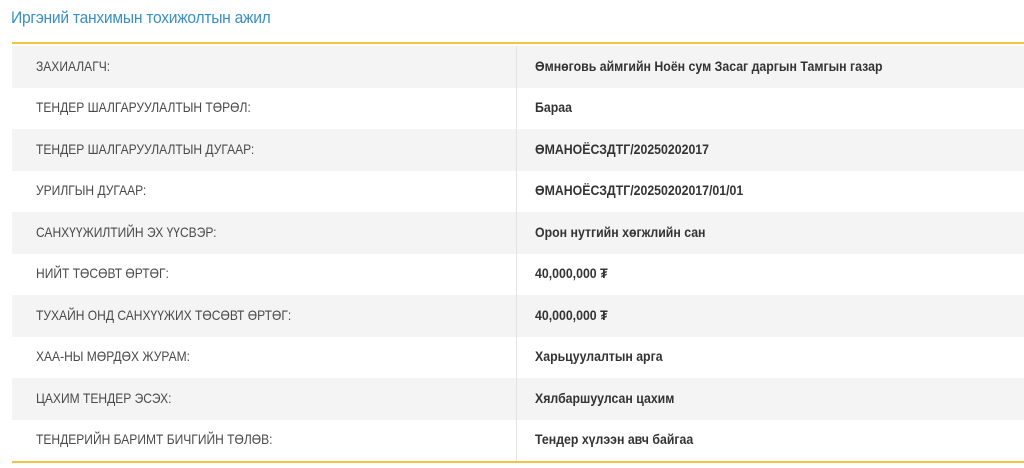 This screenshot has width=1024, height=468. I want to click on row-label: ТЕНДЕРИЙН БАРИМТ БИЧГИЙН ТӨЛӨВ:, so click(154, 439).